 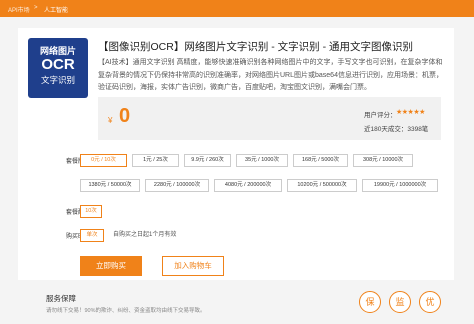 I want to click on product-title: 【图像识别OCR】网络图片文字识别 - 文字识别 - 通用文字图像识别, so click(x=255, y=47).